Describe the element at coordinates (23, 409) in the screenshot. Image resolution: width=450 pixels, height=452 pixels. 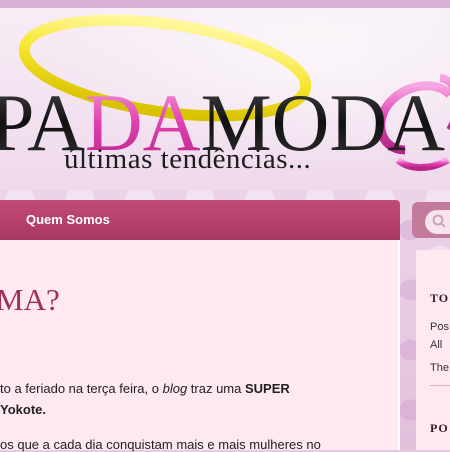
I see `post-paragraph: Yokote.` at that location.